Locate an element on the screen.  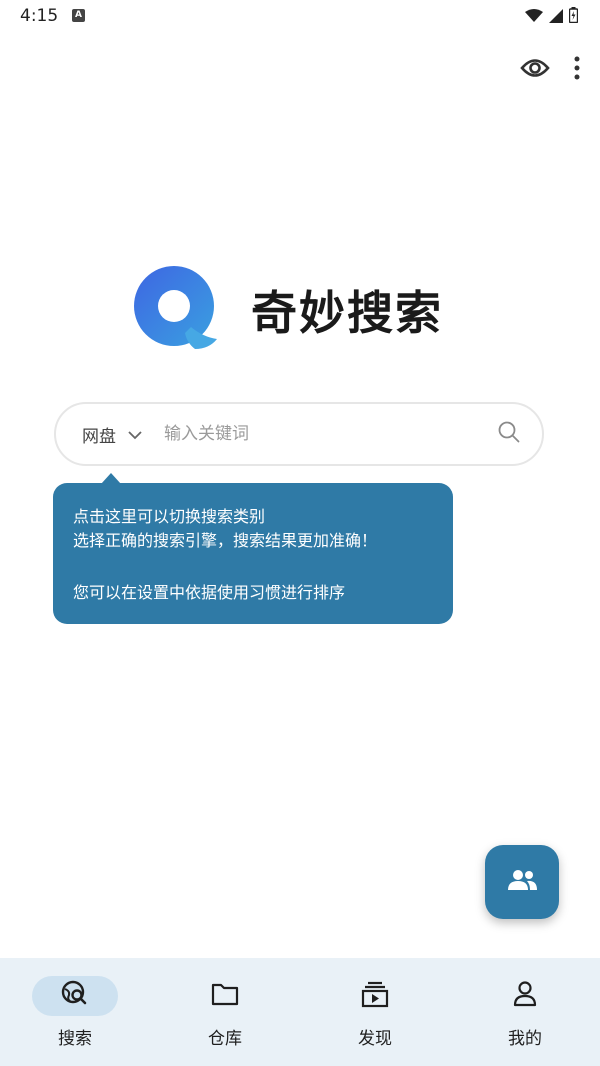
nav-item-search: 搜索 is located at coordinates (75, 1012).